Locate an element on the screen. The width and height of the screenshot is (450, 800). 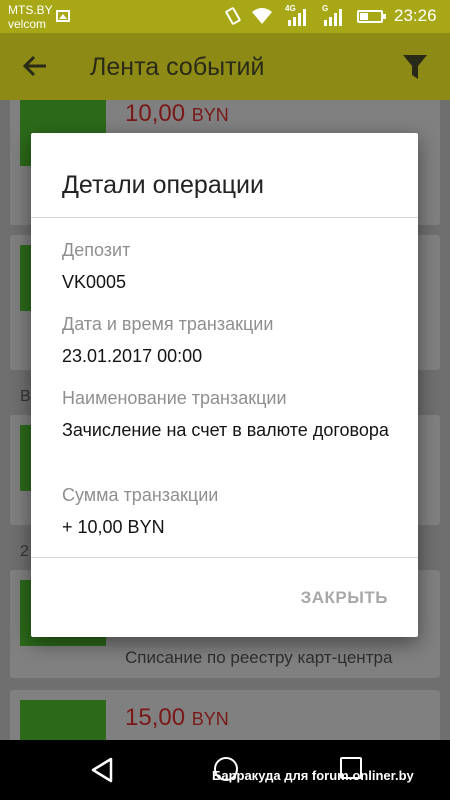
section-date-label: В is located at coordinates (25, 396).